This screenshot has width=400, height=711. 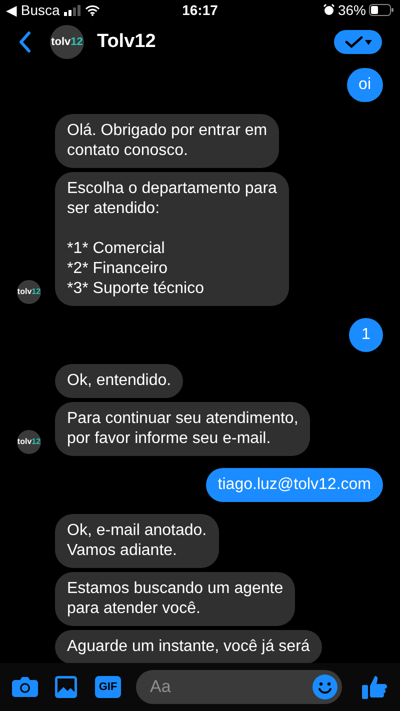 I want to click on battery-percent: 36%, so click(x=352, y=10).